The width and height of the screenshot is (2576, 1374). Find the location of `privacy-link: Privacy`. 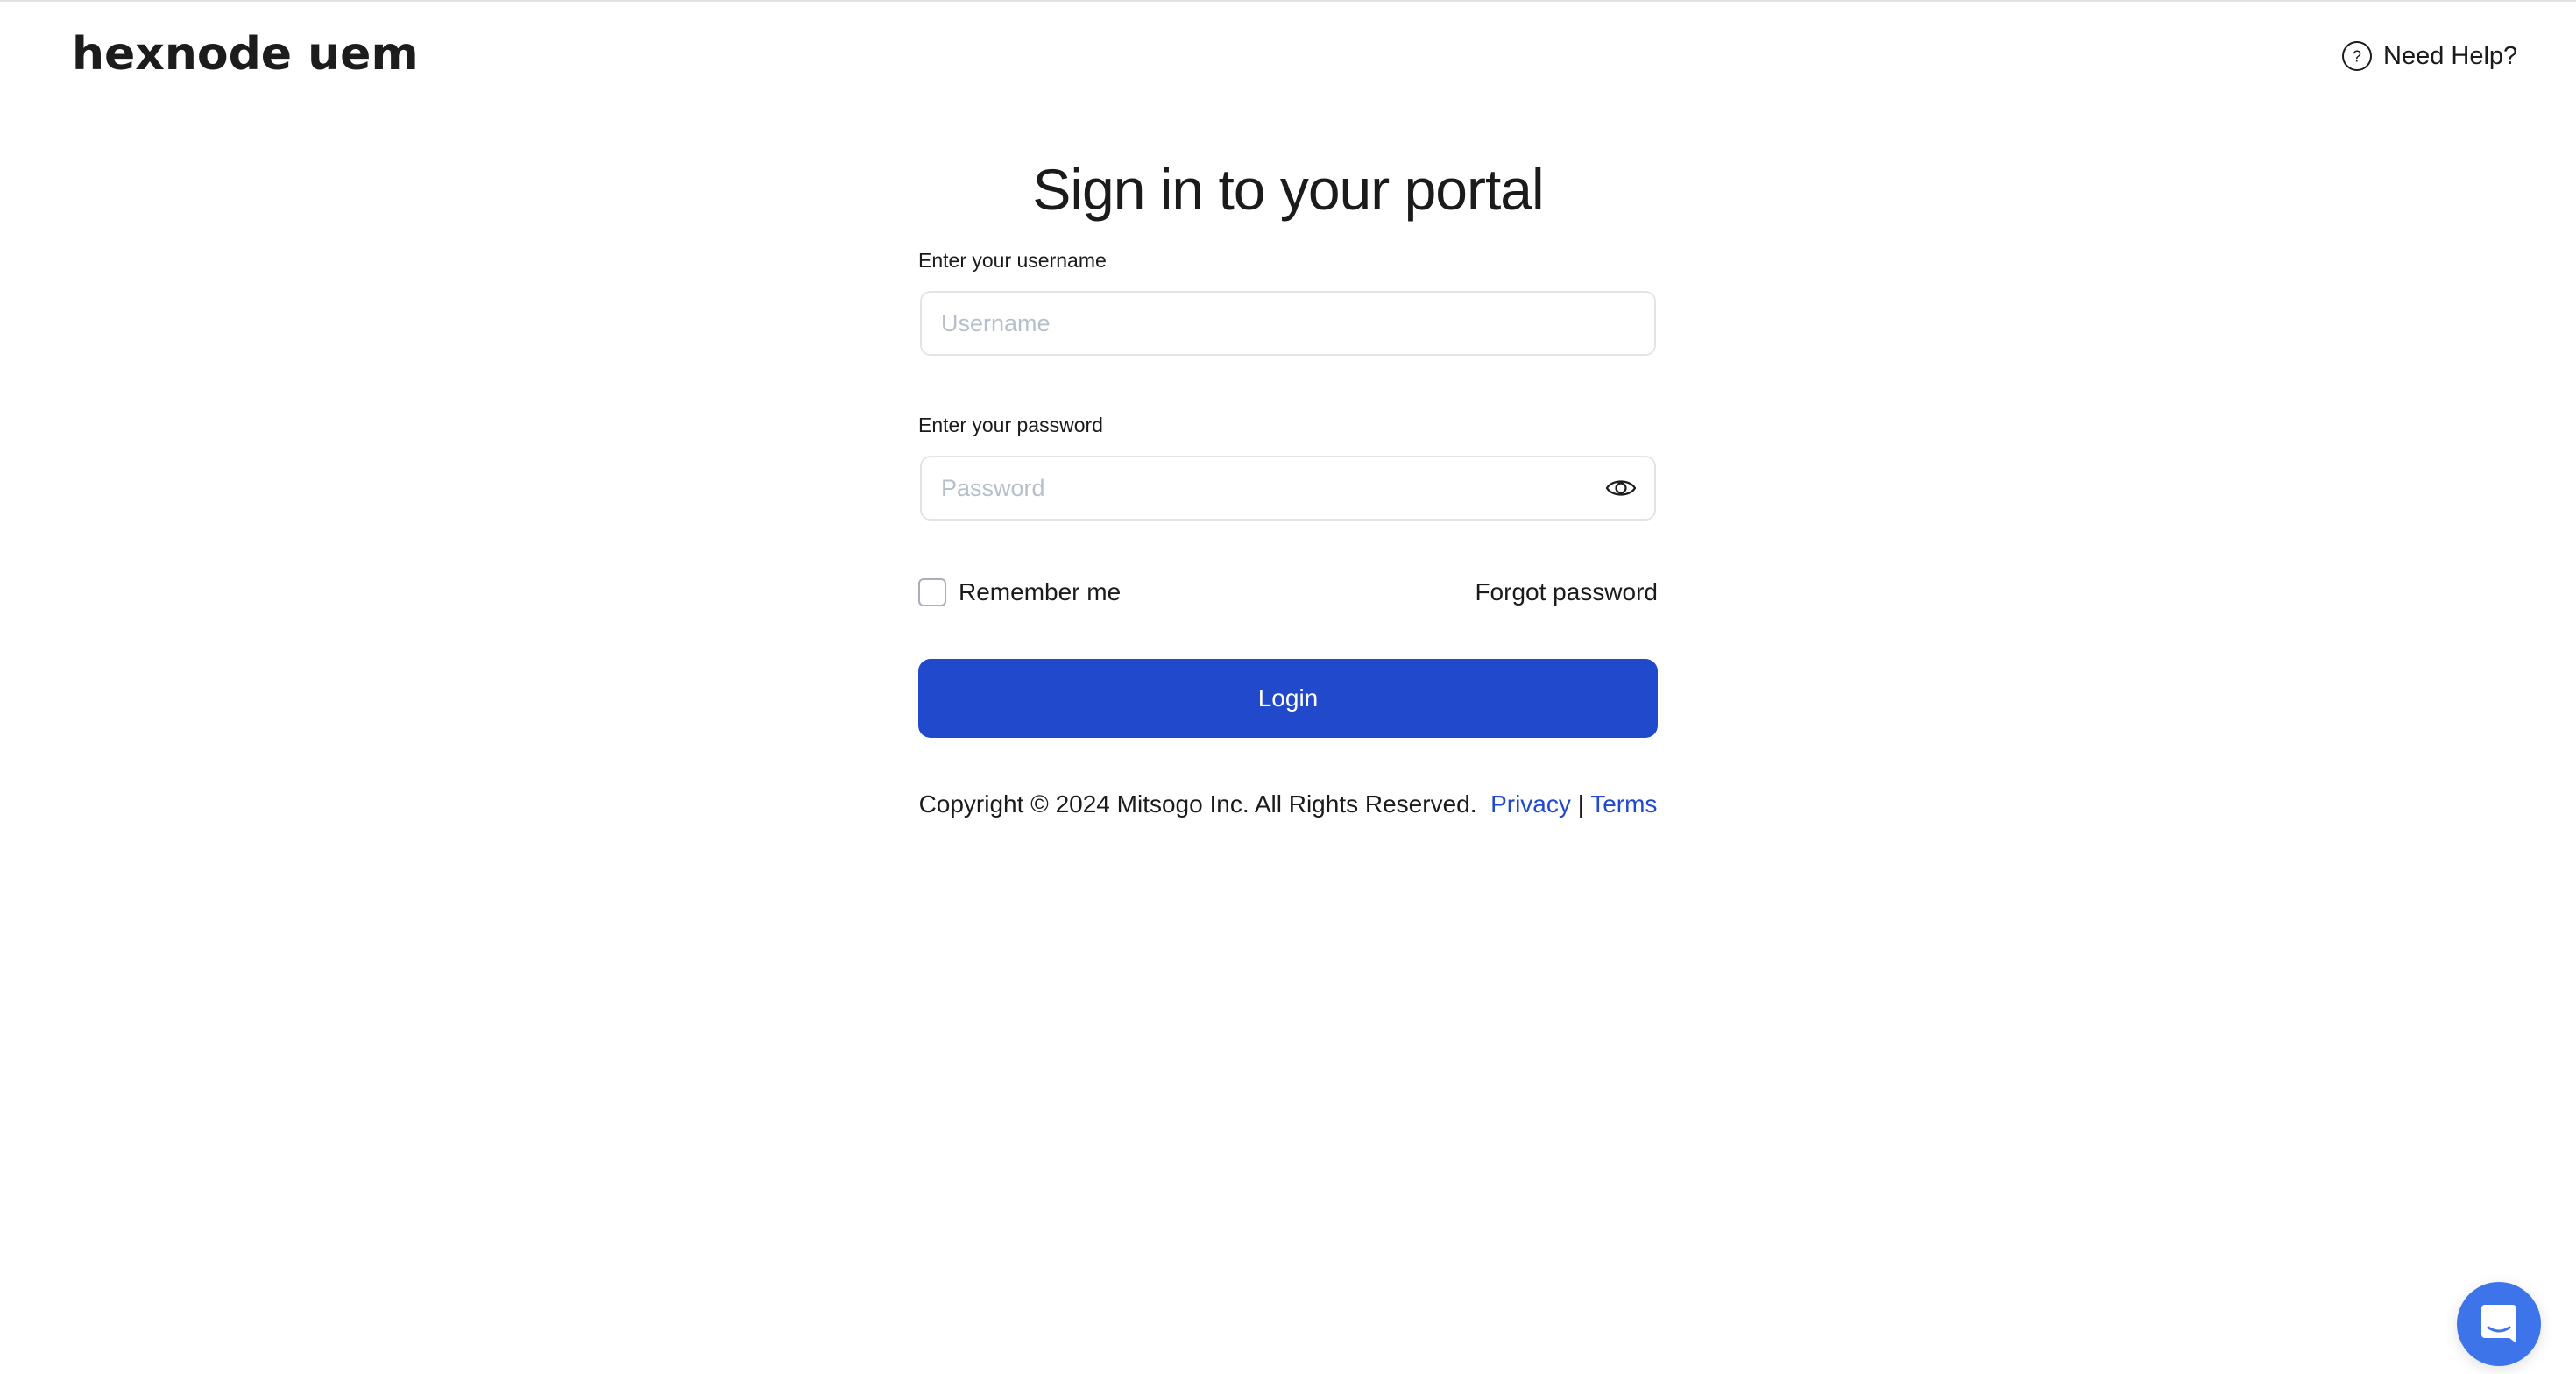

privacy-link: Privacy is located at coordinates (1530, 804).